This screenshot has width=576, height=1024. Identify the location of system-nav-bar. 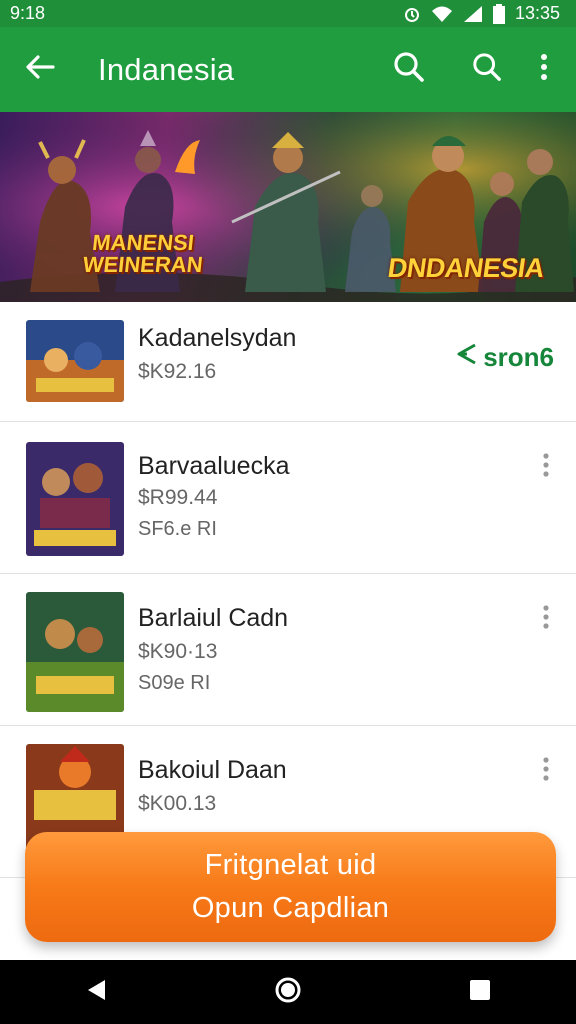
(288, 992).